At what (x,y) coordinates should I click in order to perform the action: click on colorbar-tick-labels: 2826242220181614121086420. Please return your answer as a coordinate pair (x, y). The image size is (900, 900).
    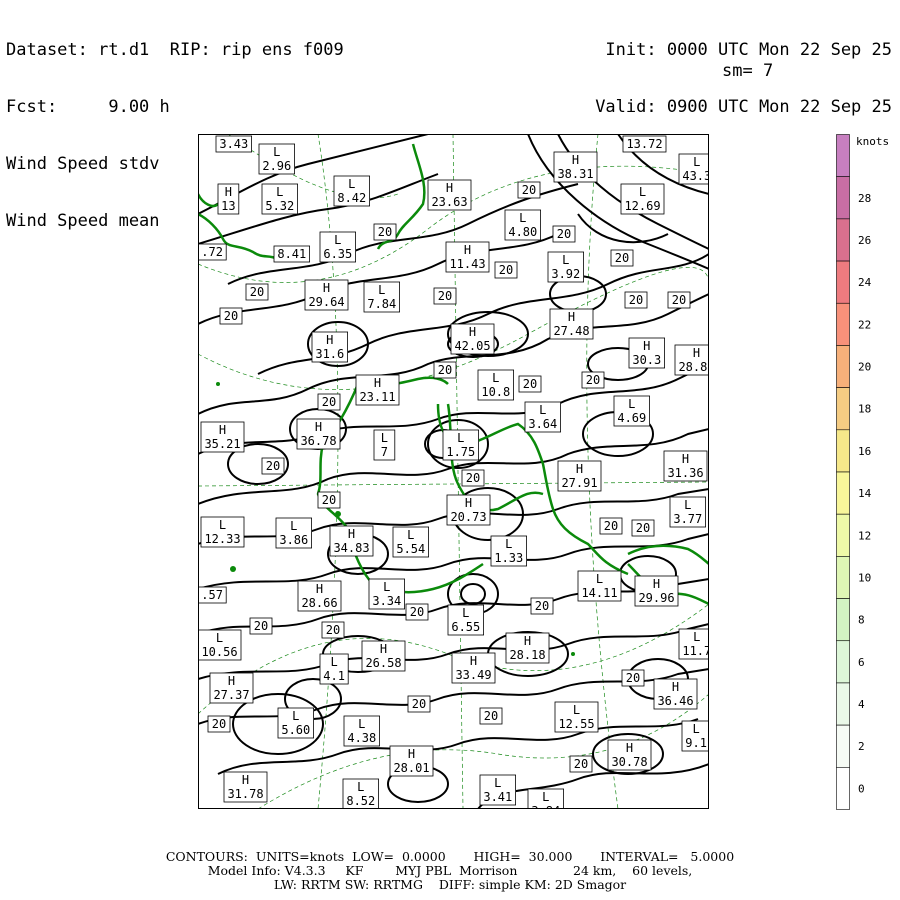
    Looking at the image, I should click on (865, 494).